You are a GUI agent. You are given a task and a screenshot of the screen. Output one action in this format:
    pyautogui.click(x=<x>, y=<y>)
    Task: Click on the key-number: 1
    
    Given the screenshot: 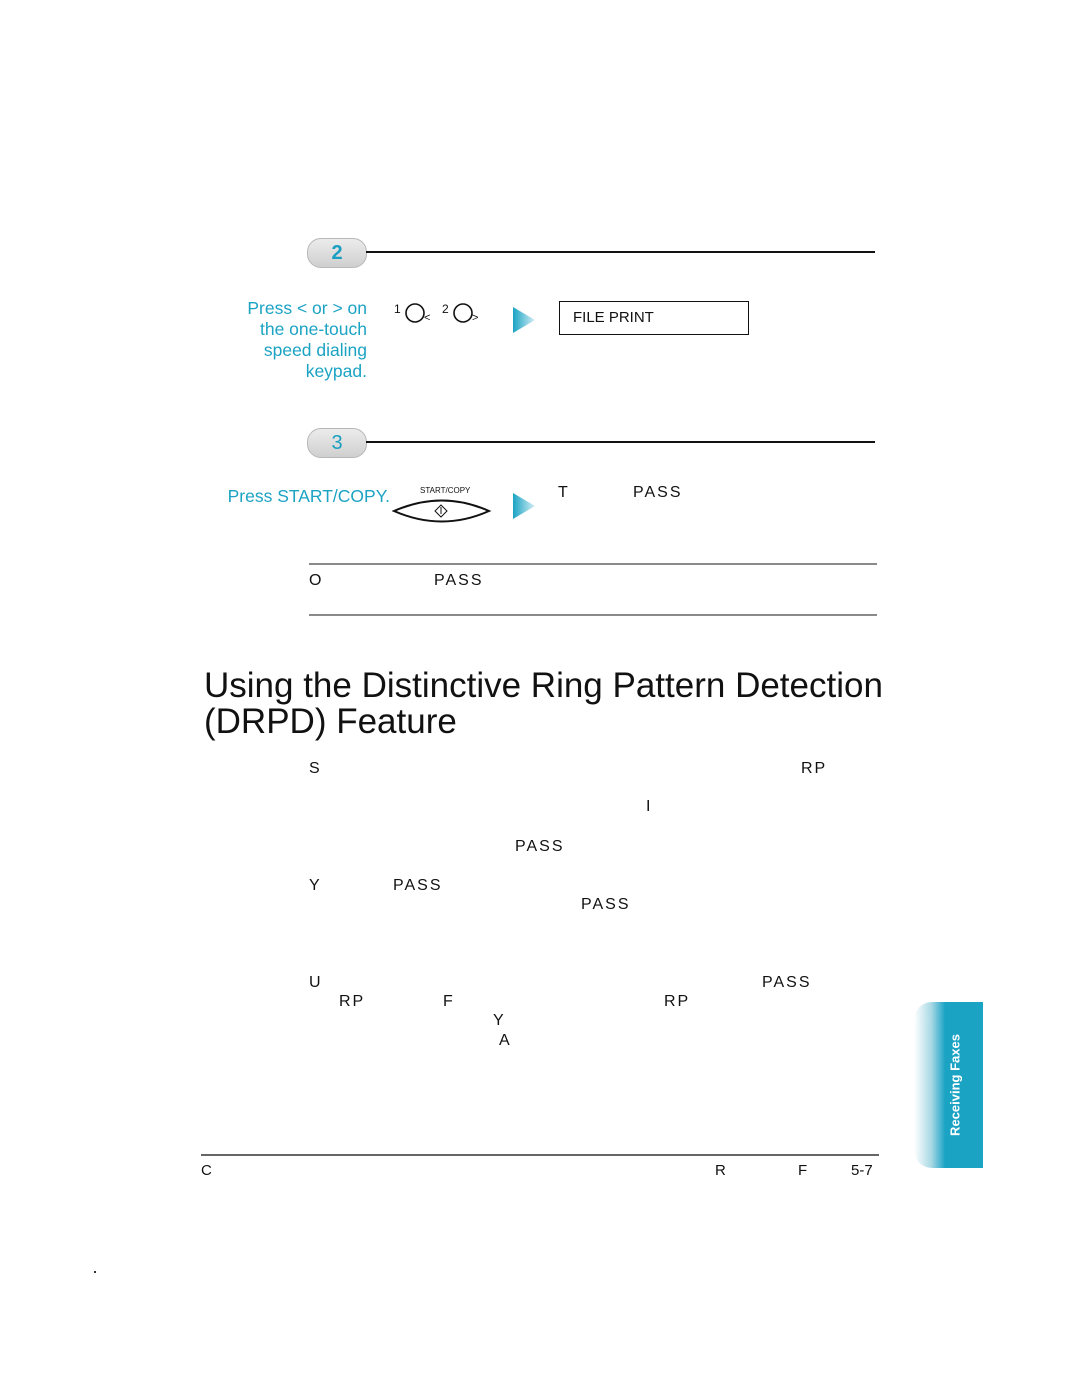 What is the action you would take?
    pyautogui.click(x=397, y=309)
    